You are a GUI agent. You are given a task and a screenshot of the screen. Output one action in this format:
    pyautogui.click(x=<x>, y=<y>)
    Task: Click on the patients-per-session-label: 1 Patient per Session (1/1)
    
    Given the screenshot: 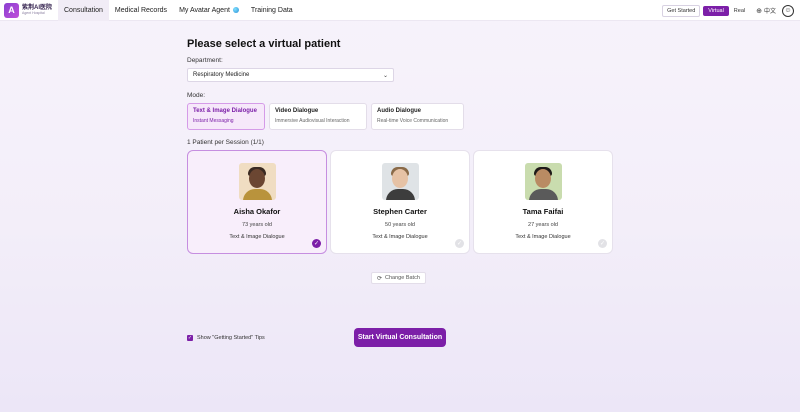 What is the action you would take?
    pyautogui.click(x=225, y=142)
    